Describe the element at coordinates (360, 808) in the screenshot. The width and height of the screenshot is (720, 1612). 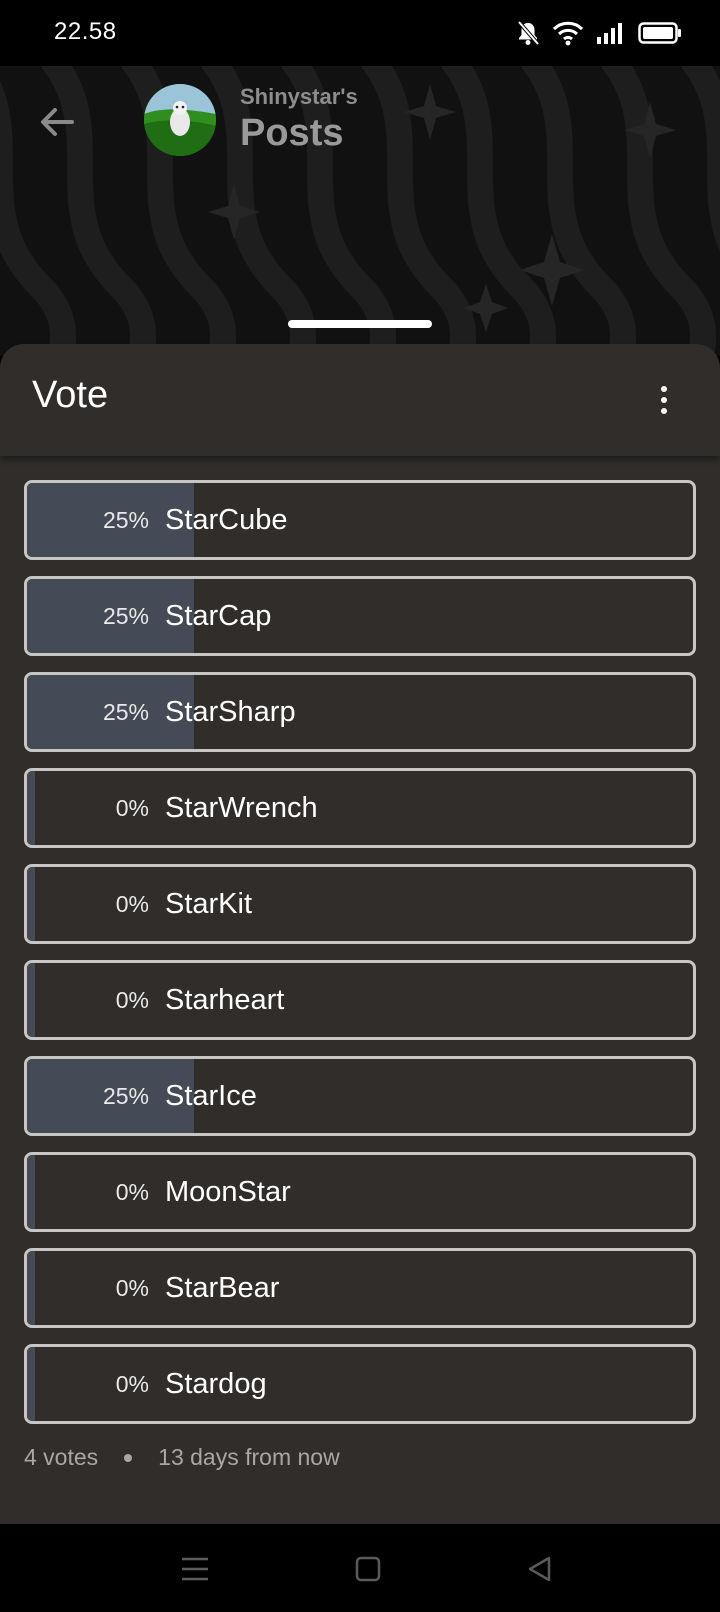
I see `poll-option: 0% StarWrench` at that location.